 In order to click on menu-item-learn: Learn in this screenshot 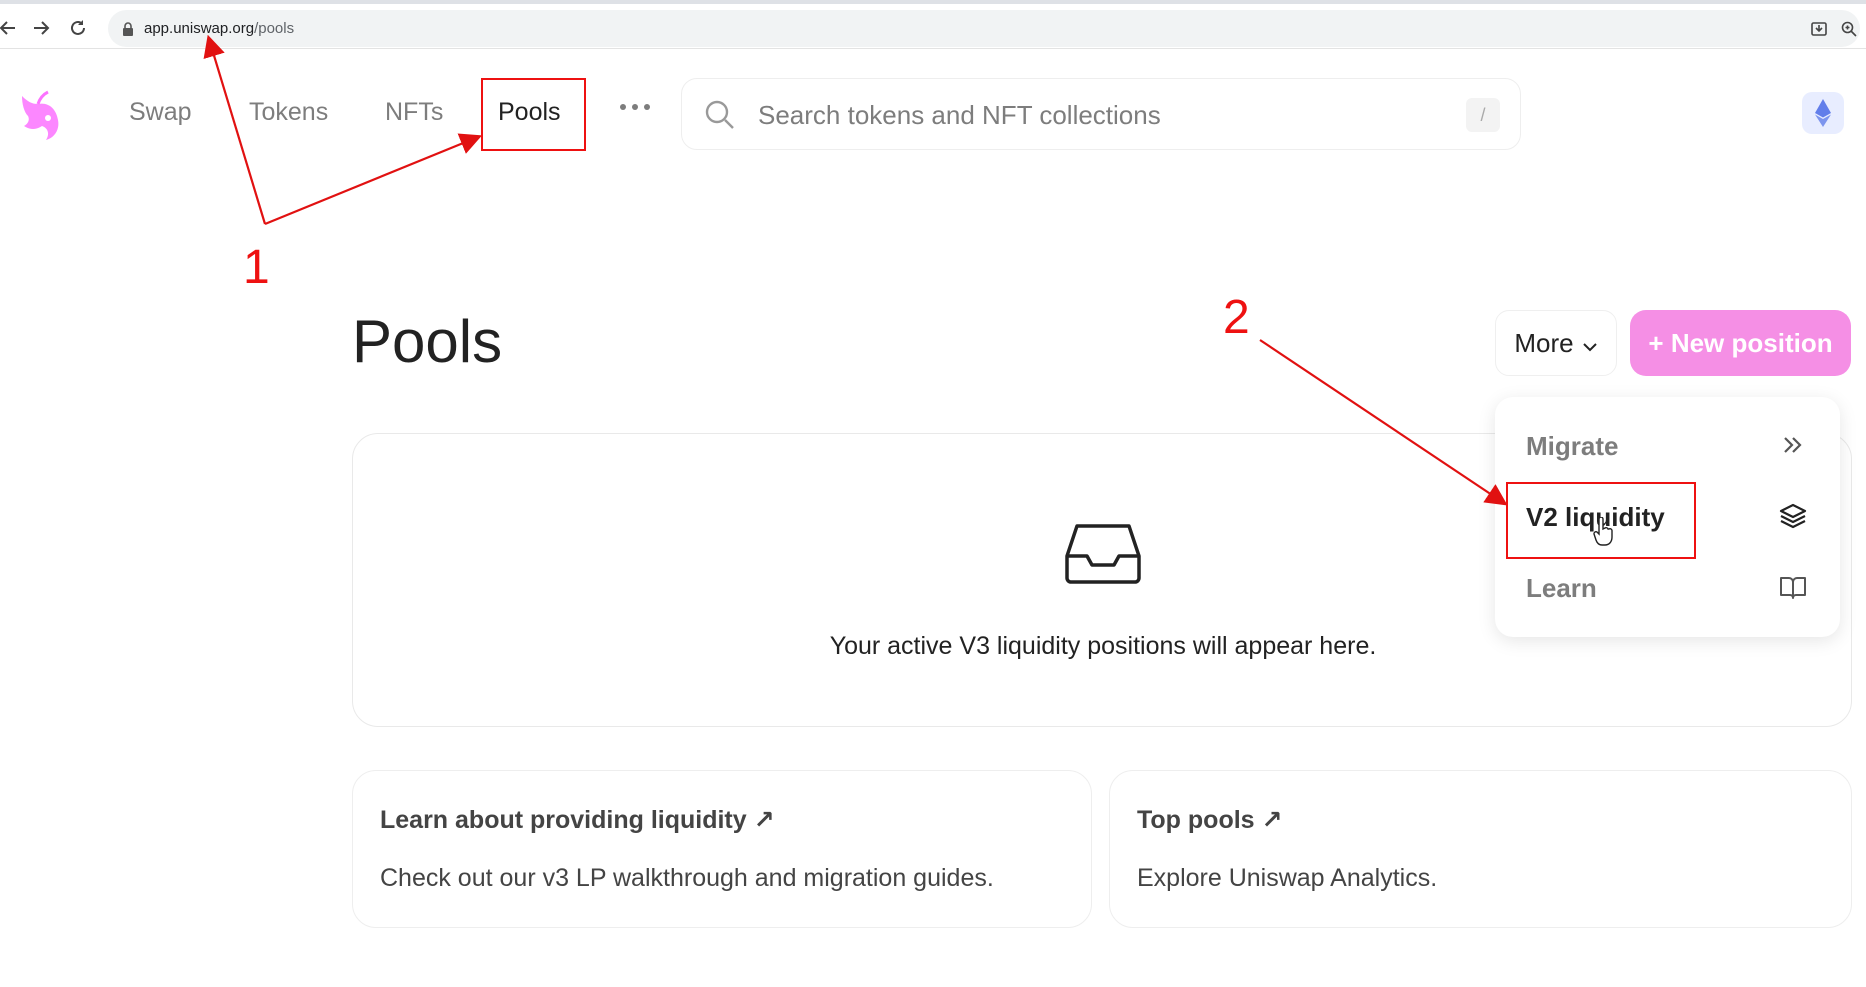, I will do `click(1667, 588)`.